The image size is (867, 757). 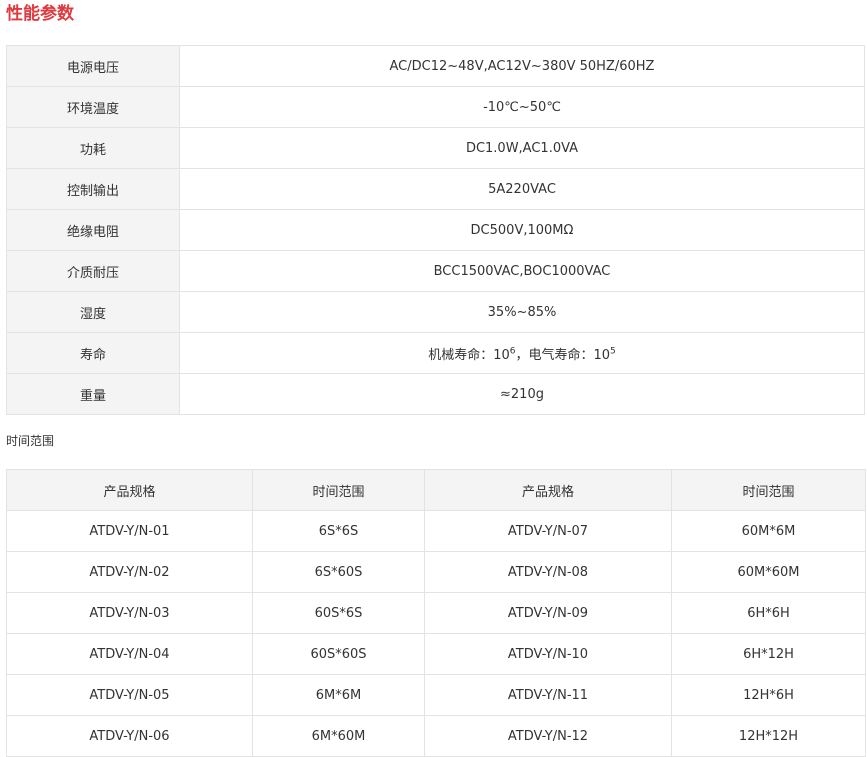 What do you see at coordinates (548, 695) in the screenshot?
I see `table-cell: ATDV-Y/N-11` at bounding box center [548, 695].